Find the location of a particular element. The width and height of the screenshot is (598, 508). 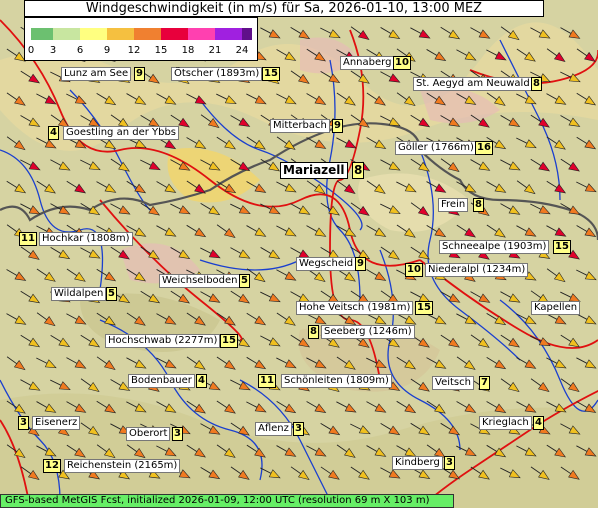

wind-speed-legend: 0 3 6 9 12 15 18 21 24 is located at coordinates (141, 39).